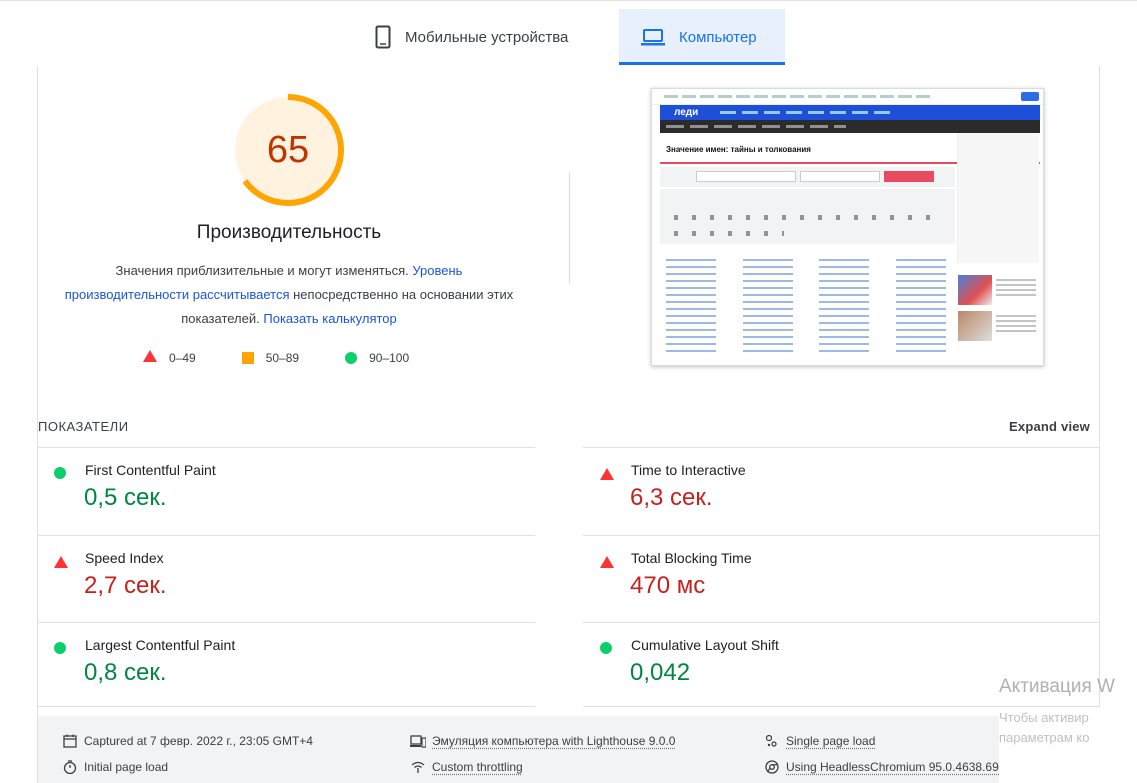  I want to click on metric-value: 0,5 сек., so click(125, 497).